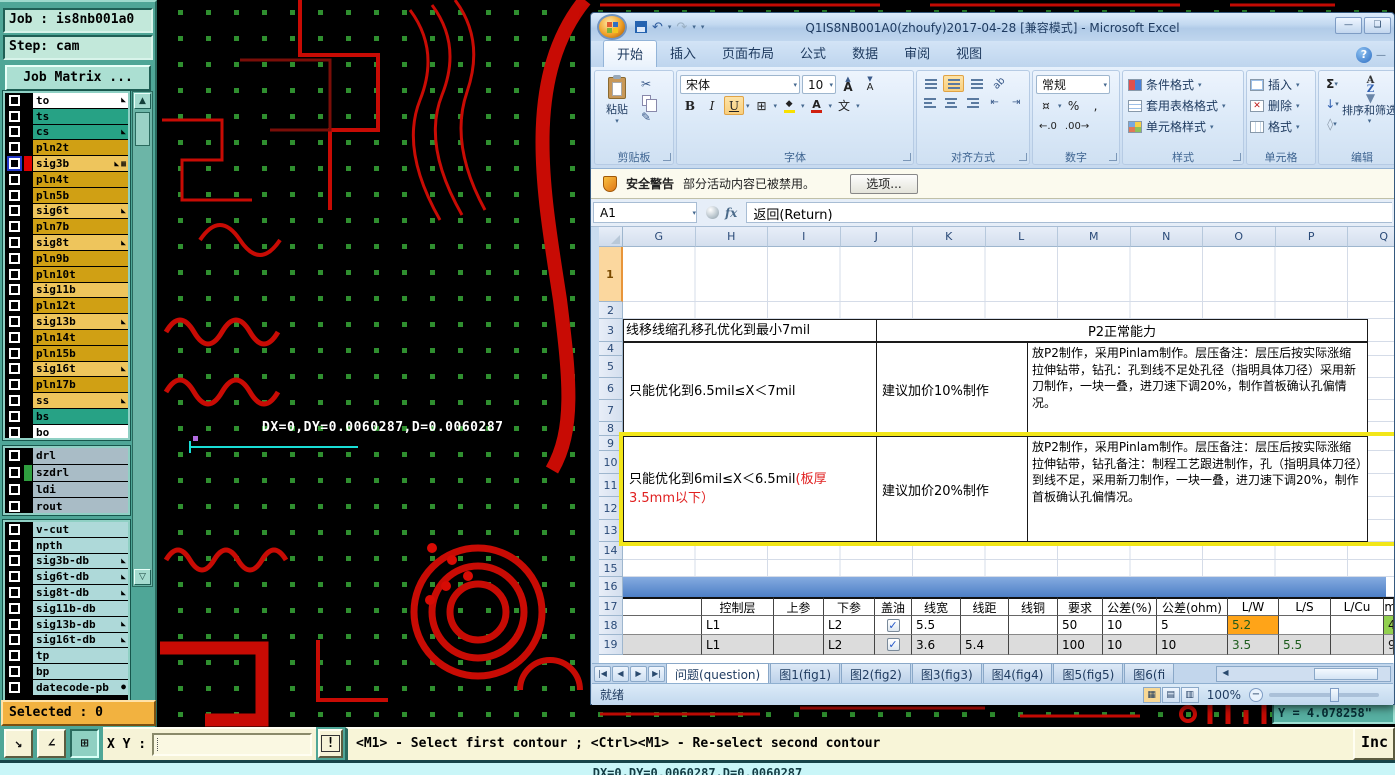 The height and width of the screenshot is (775, 1395). I want to click on ribbon-tab: 页面布局, so click(748, 53).